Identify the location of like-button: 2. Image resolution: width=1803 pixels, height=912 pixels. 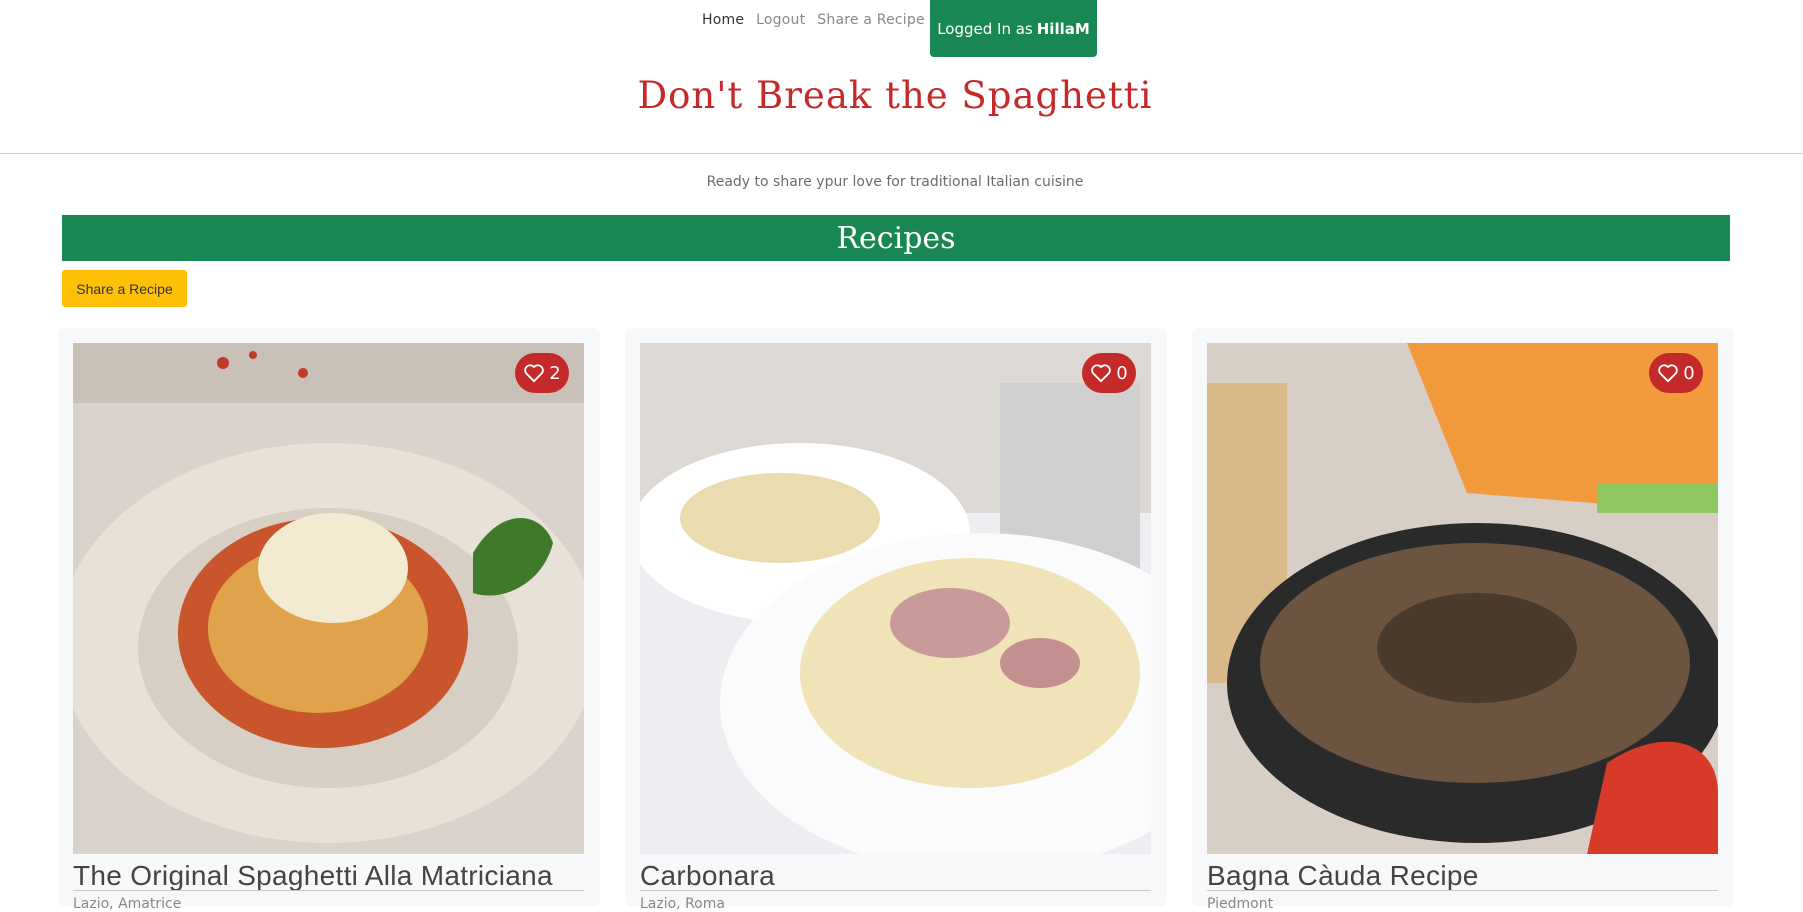
(542, 373).